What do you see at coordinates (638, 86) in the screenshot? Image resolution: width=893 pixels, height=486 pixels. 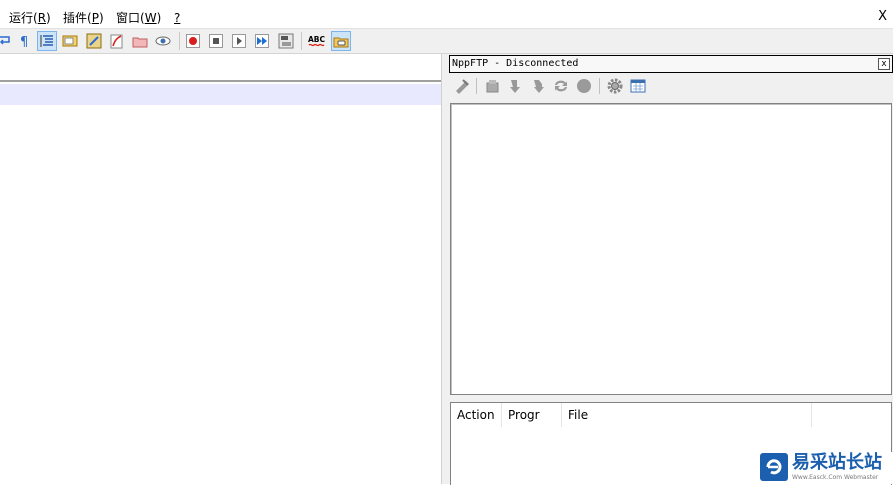 I see `message-window-icon` at bounding box center [638, 86].